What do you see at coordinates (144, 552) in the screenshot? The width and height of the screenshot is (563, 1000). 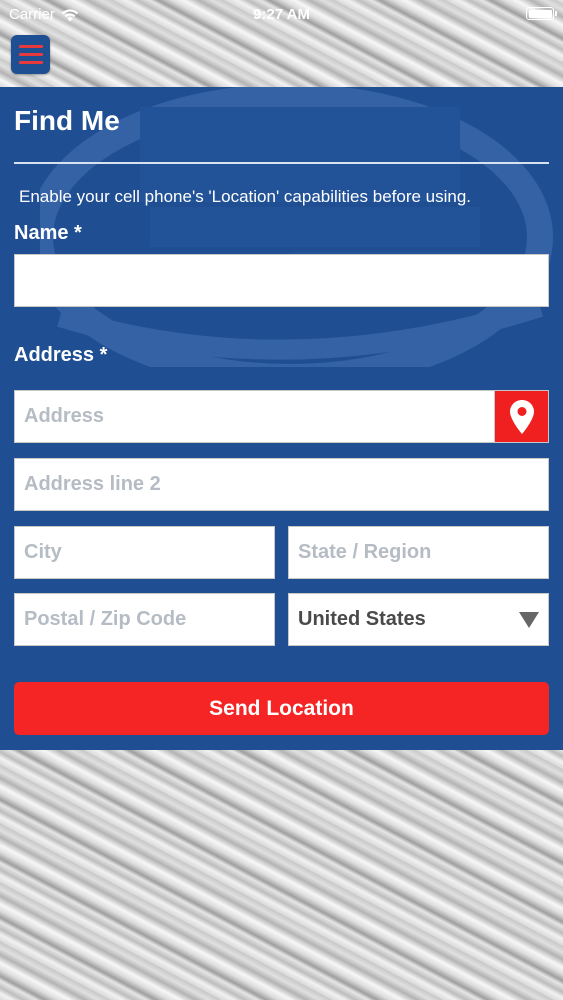 I see `city-input` at bounding box center [144, 552].